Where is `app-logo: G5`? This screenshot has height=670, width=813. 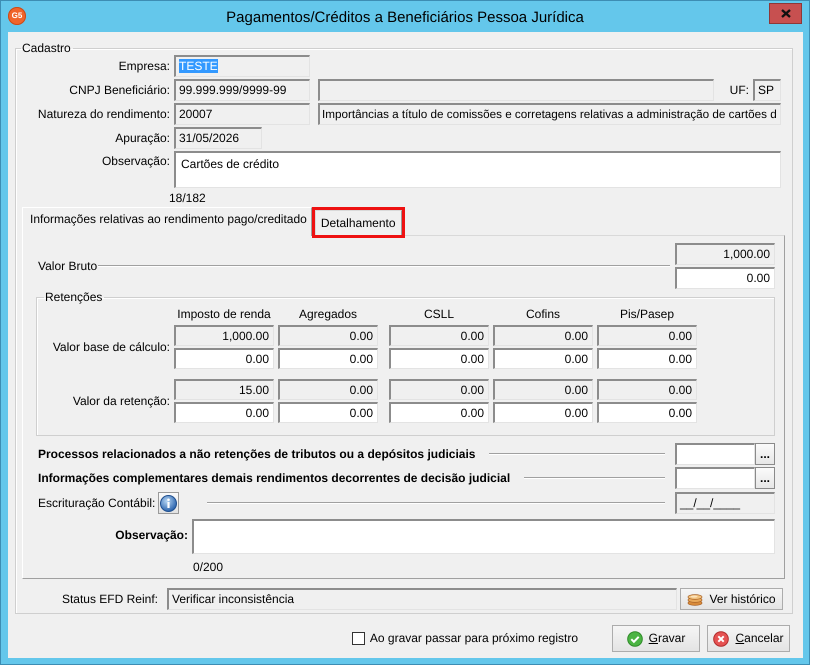
app-logo: G5 is located at coordinates (17, 16).